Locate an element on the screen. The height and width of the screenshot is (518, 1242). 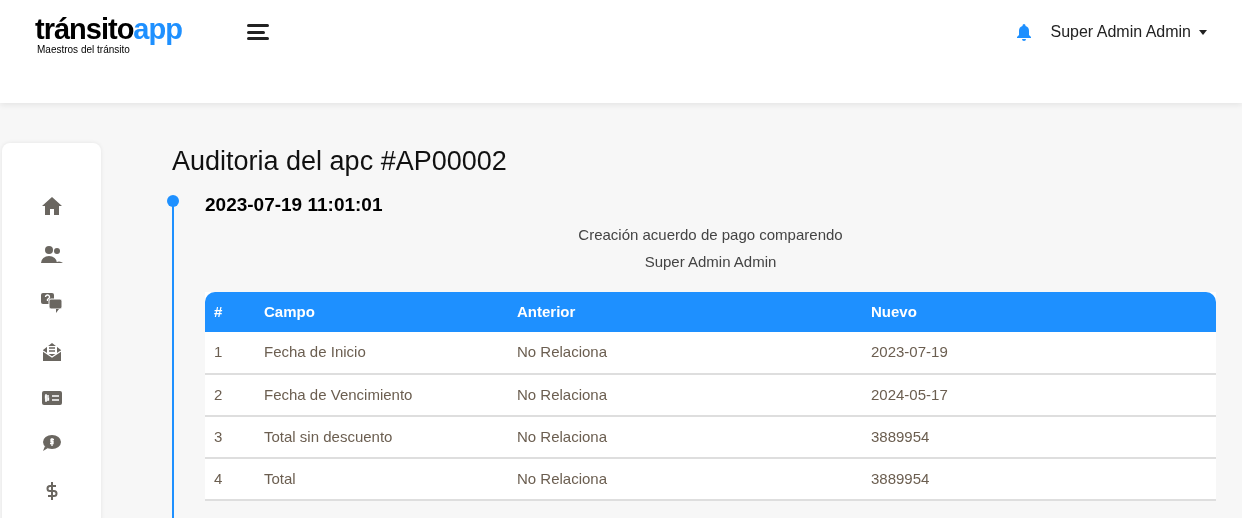
money-bill-icon is located at coordinates (51, 398).